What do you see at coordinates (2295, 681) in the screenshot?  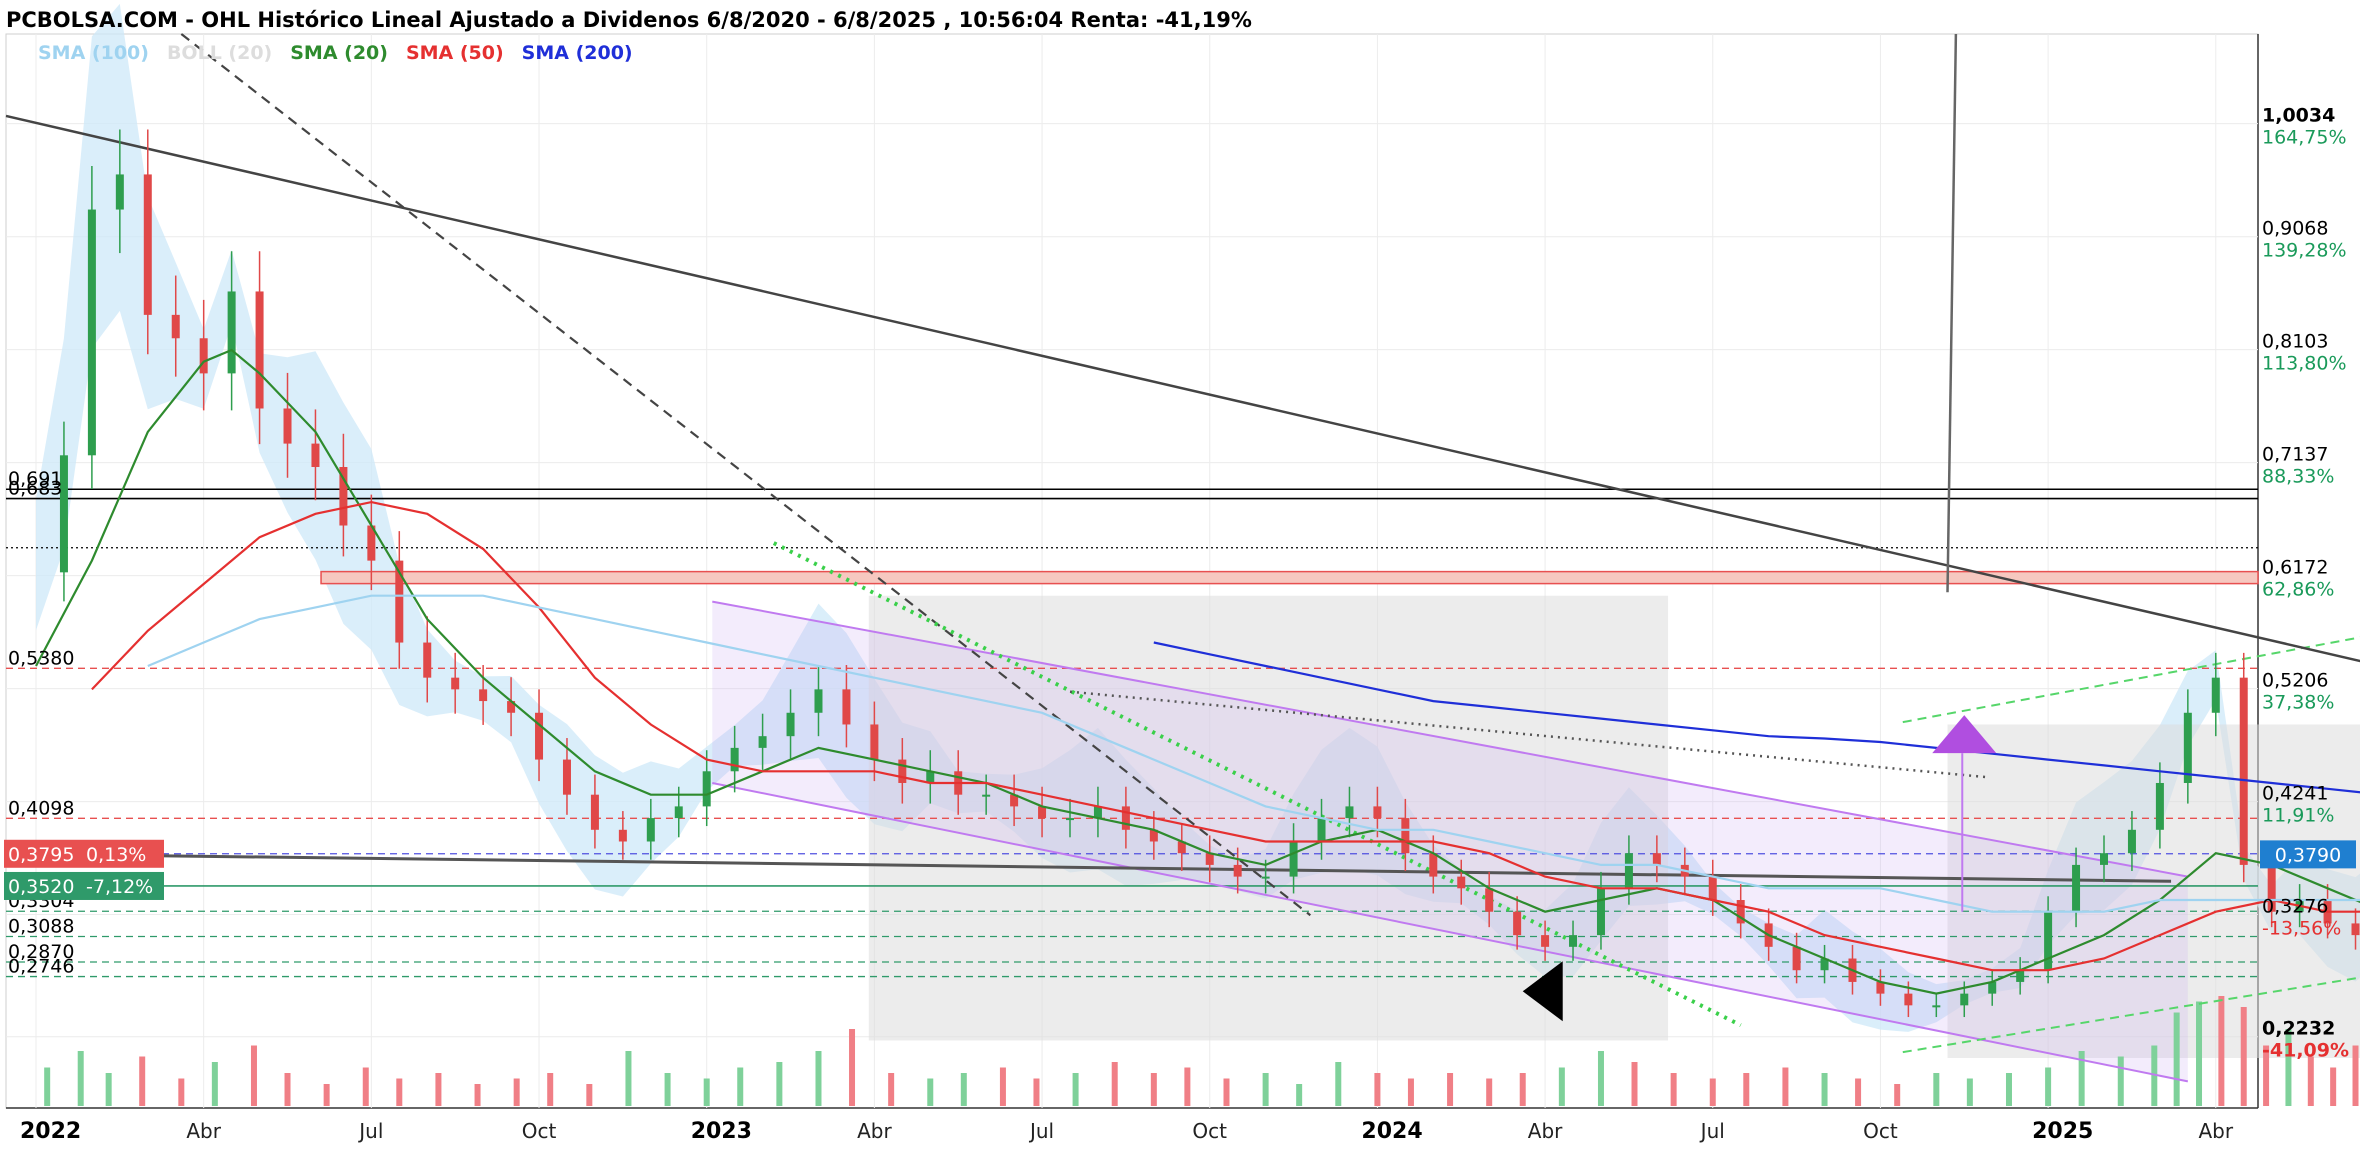 I see `y-tick-label: 0,5206` at bounding box center [2295, 681].